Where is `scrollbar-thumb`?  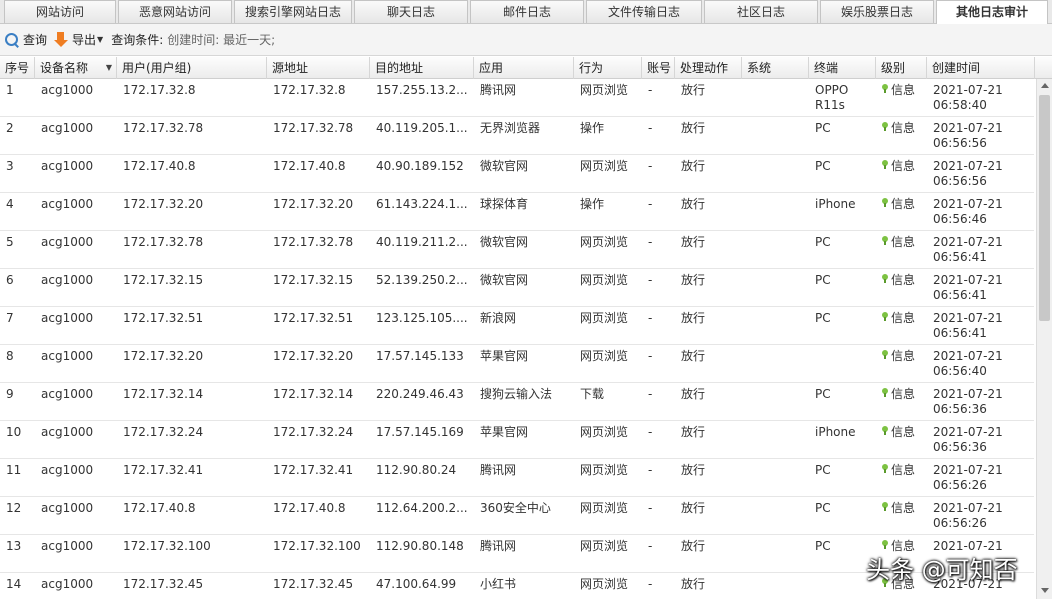
scrollbar-thumb is located at coordinates (1044, 208).